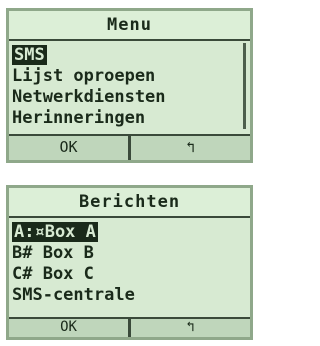 This screenshot has width=320, height=346. Describe the element at coordinates (29, 55) in the screenshot. I see `menu-item-label: SMS` at that location.